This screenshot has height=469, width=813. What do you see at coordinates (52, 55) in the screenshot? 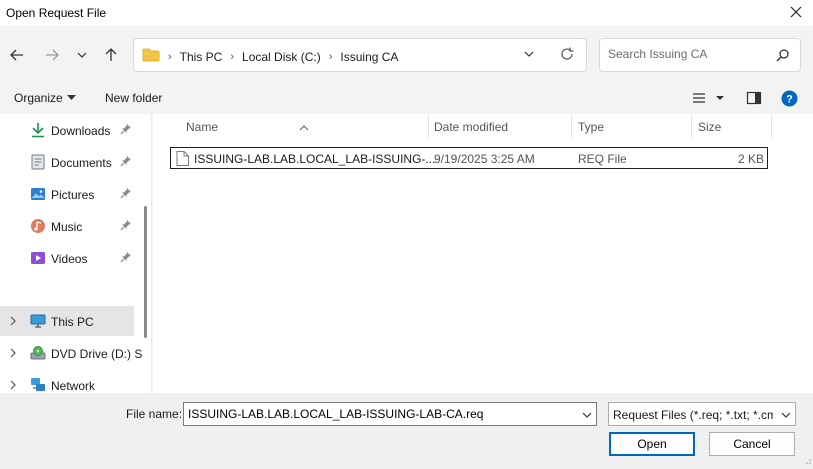
I see `forward-arrow-icon` at bounding box center [52, 55].